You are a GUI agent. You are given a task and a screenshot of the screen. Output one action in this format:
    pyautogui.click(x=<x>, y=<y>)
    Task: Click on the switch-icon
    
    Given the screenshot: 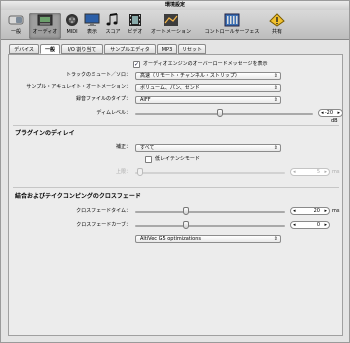 What is the action you would take?
    pyautogui.click(x=16, y=20)
    